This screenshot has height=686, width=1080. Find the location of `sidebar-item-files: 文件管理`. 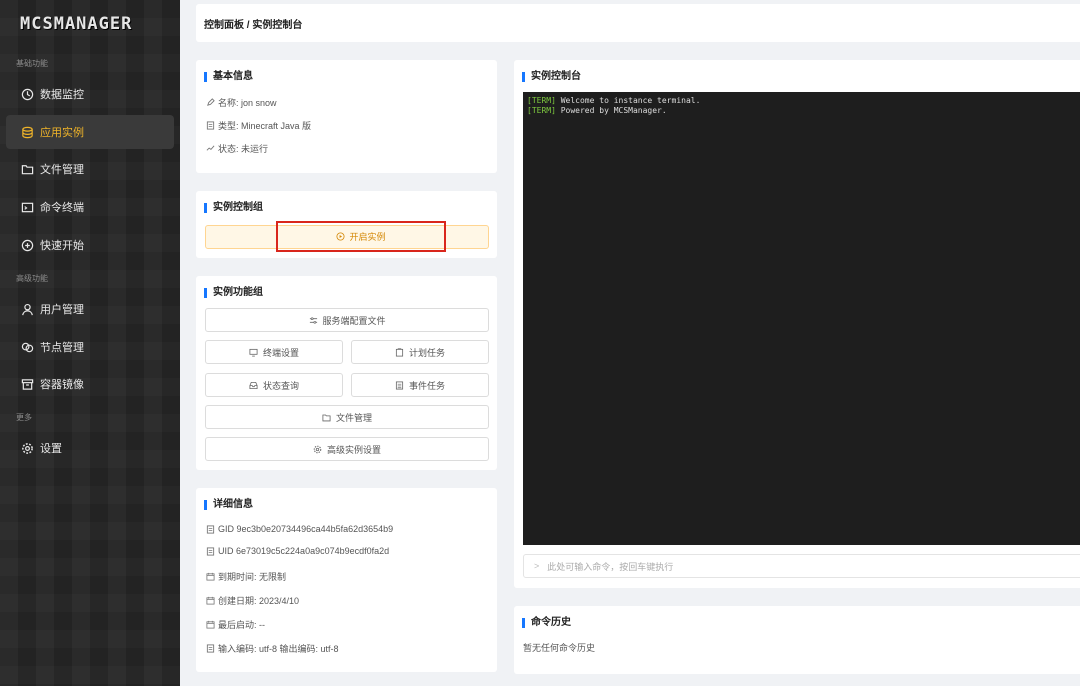

sidebar-item-files: 文件管理 is located at coordinates (90, 169).